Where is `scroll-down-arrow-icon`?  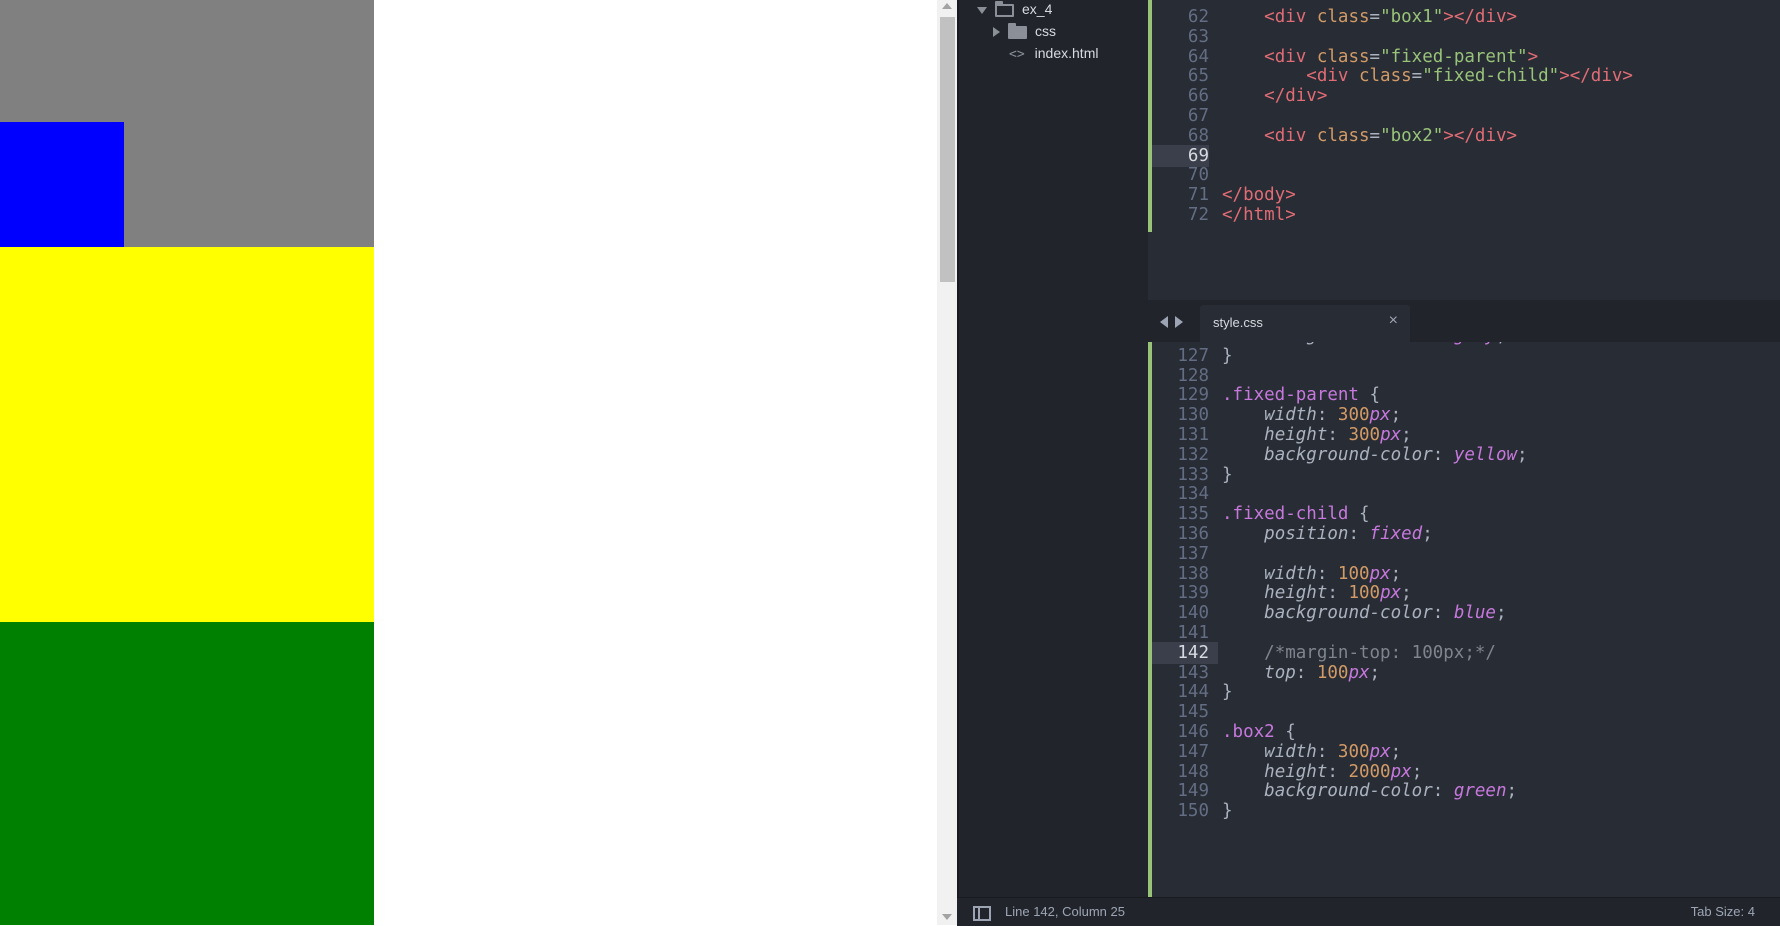 scroll-down-arrow-icon is located at coordinates (947, 917).